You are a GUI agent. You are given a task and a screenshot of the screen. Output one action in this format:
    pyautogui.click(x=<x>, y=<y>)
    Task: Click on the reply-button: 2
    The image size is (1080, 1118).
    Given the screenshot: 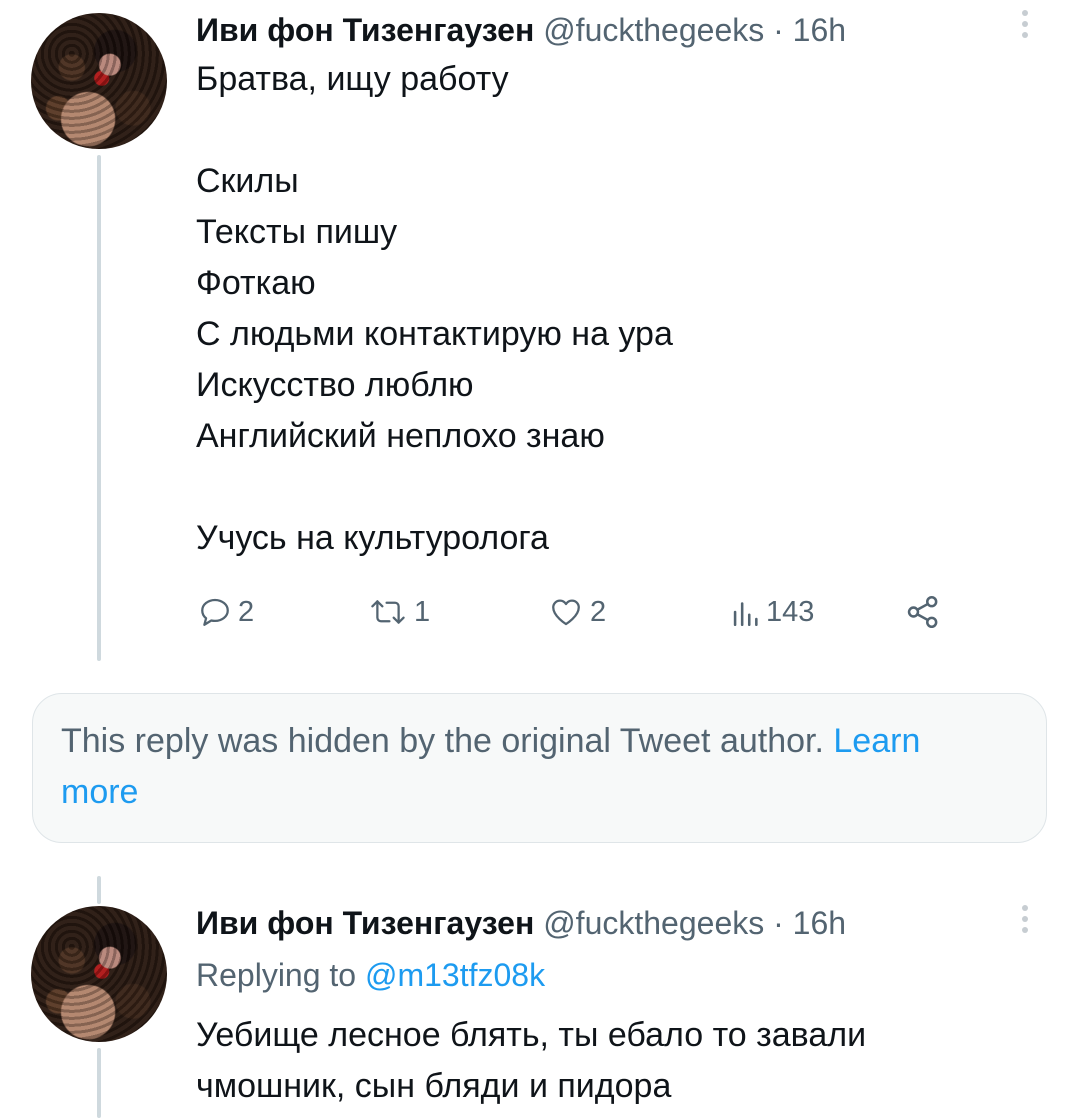 What is the action you would take?
    pyautogui.click(x=226, y=612)
    